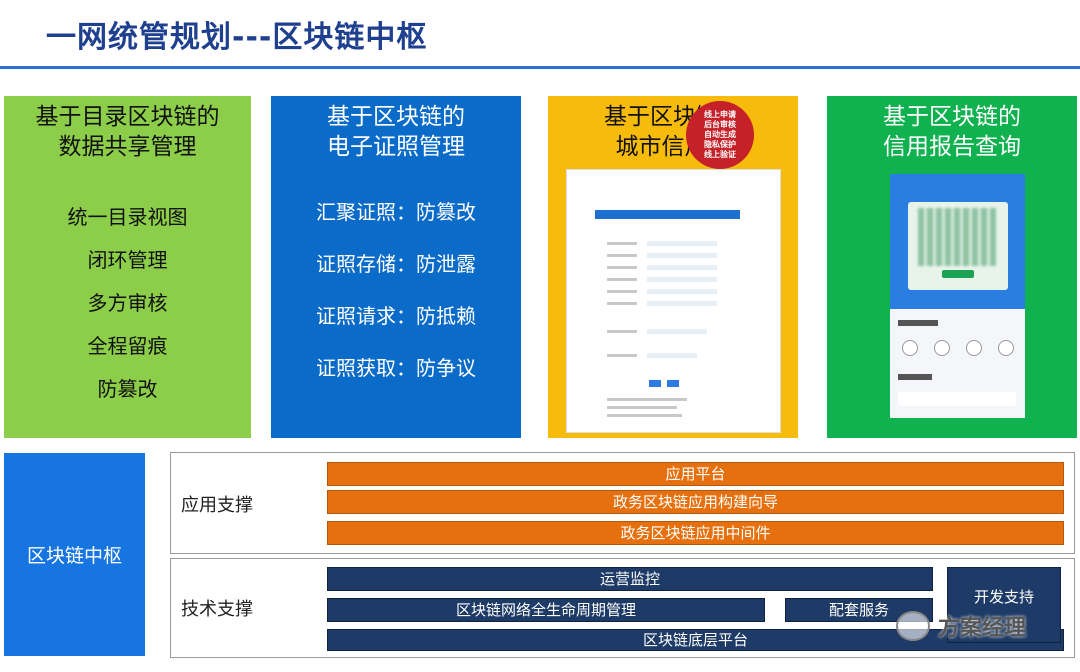 The height and width of the screenshot is (672, 1080). I want to click on title-divider, so click(540, 67).